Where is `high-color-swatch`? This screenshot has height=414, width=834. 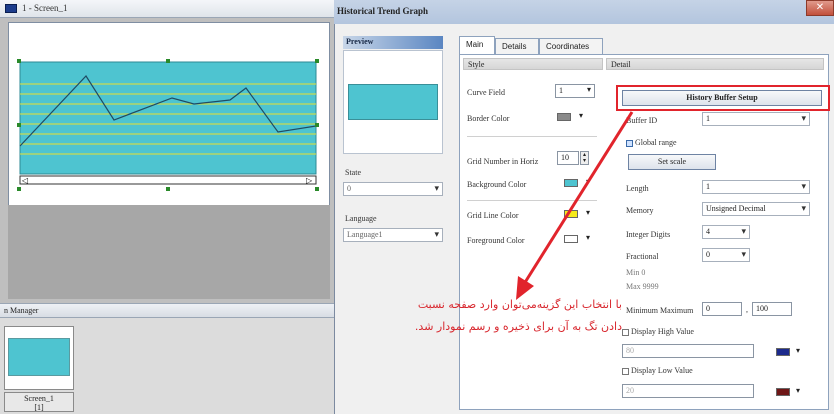 high-color-swatch is located at coordinates (783, 352).